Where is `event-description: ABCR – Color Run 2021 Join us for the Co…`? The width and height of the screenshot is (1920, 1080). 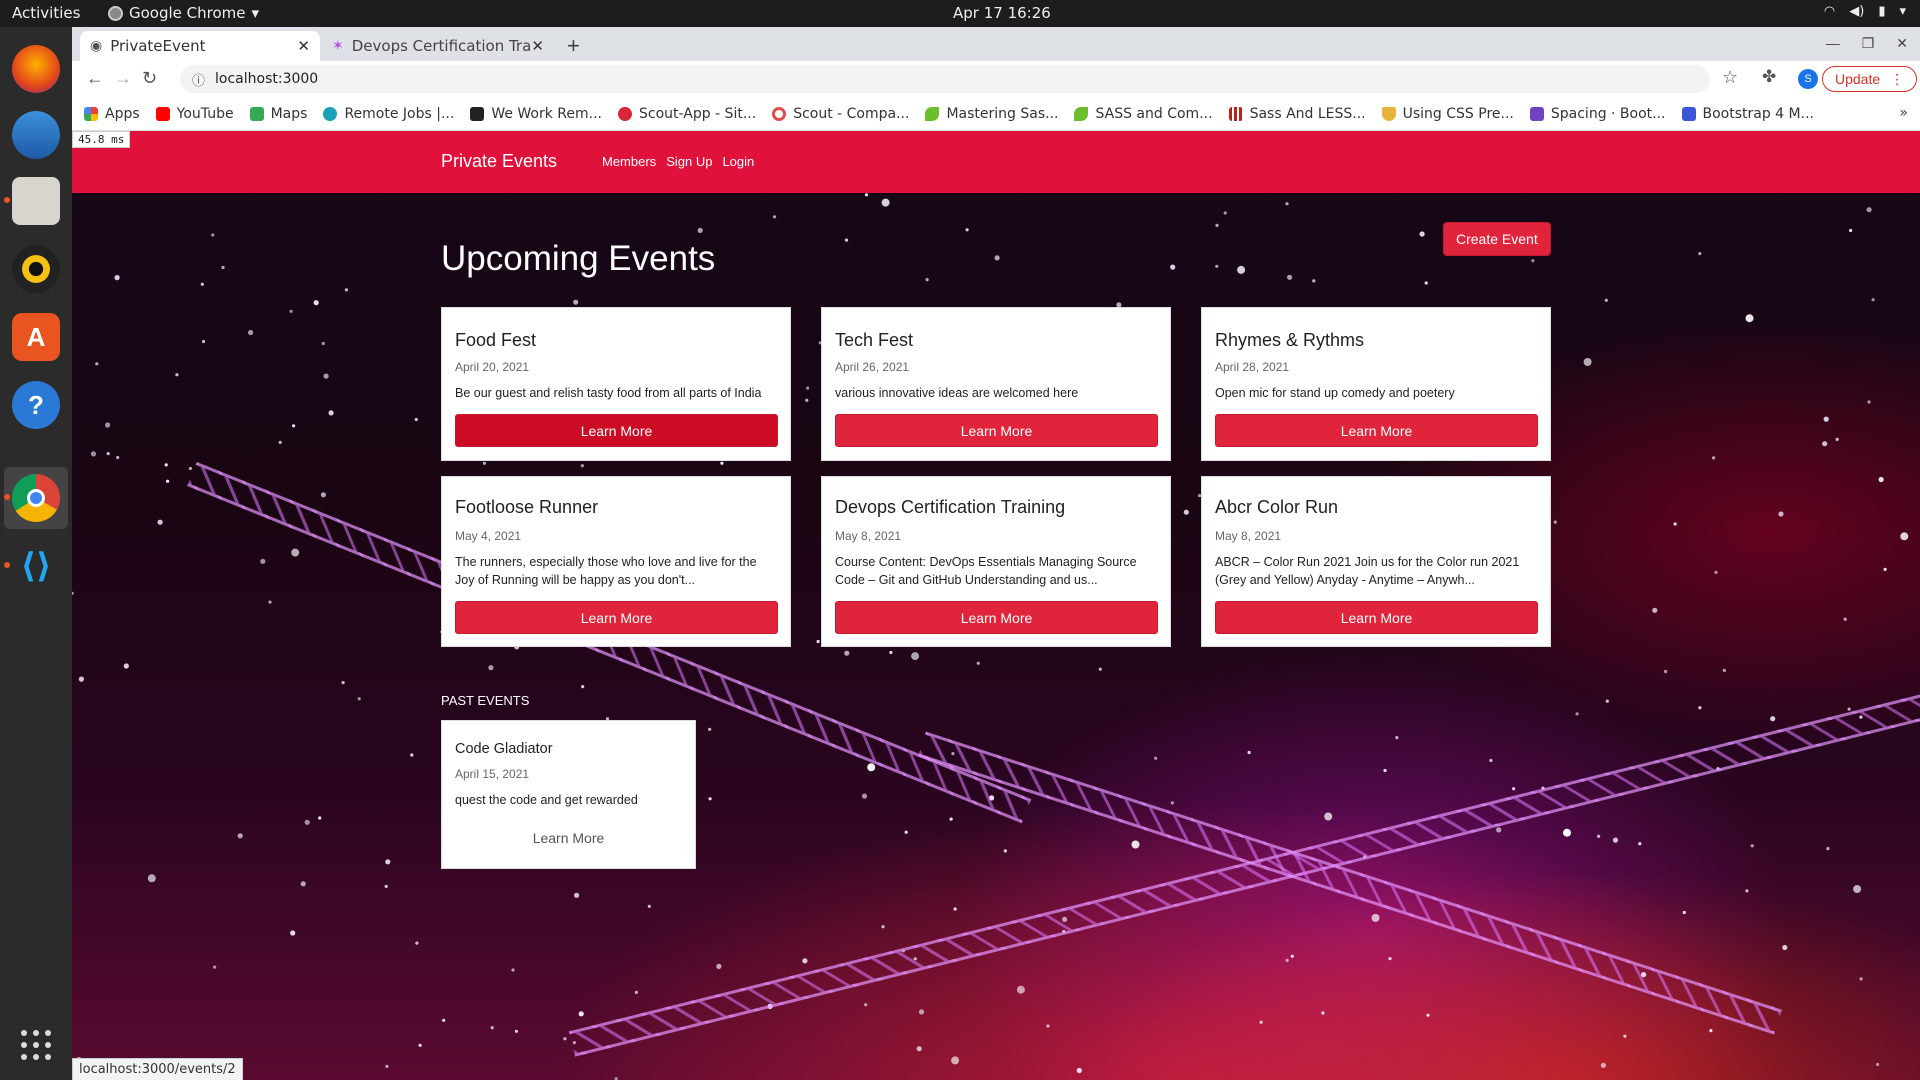 event-description: ABCR – Color Run 2021 Join us for the Co… is located at coordinates (1367, 571).